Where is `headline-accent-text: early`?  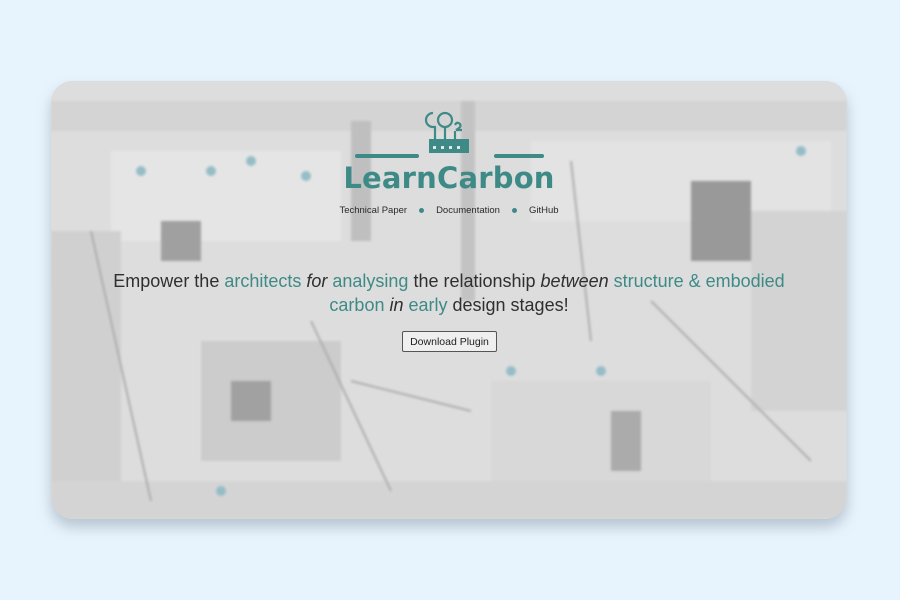
headline-accent-text: early is located at coordinates (430, 305).